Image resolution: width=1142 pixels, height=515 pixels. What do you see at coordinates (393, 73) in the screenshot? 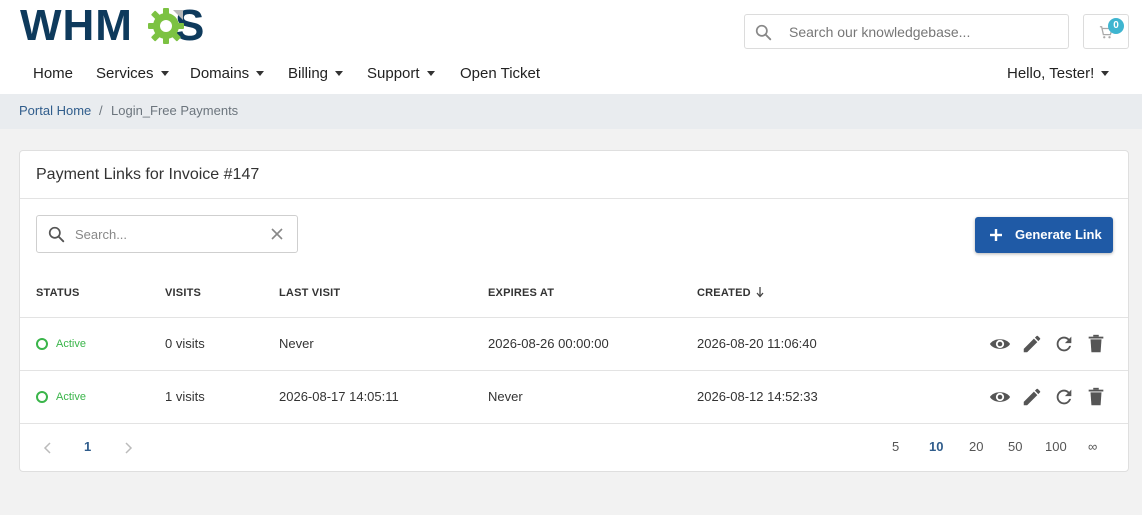
I see `nav-item-label: Support` at bounding box center [393, 73].